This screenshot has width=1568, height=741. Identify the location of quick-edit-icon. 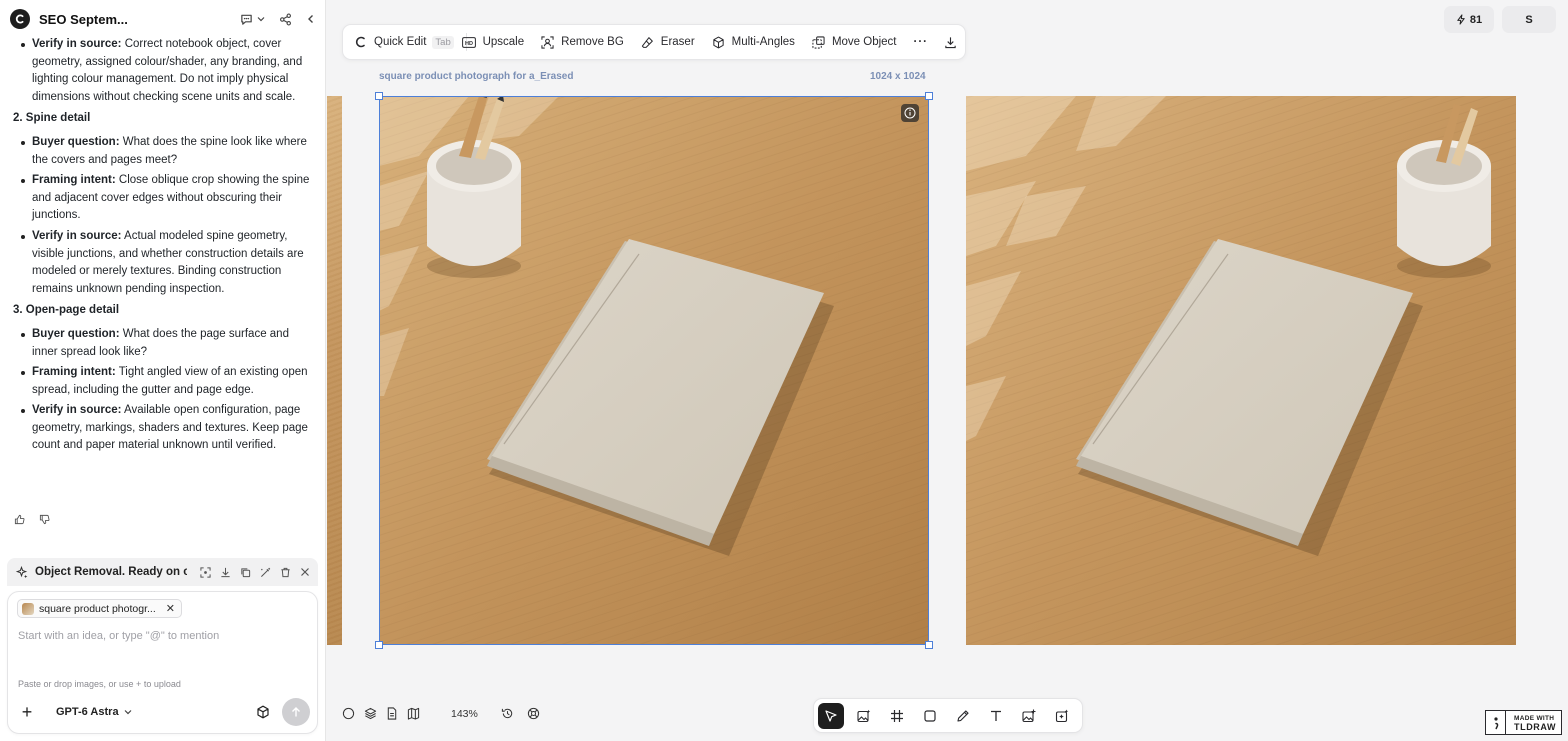
(360, 42).